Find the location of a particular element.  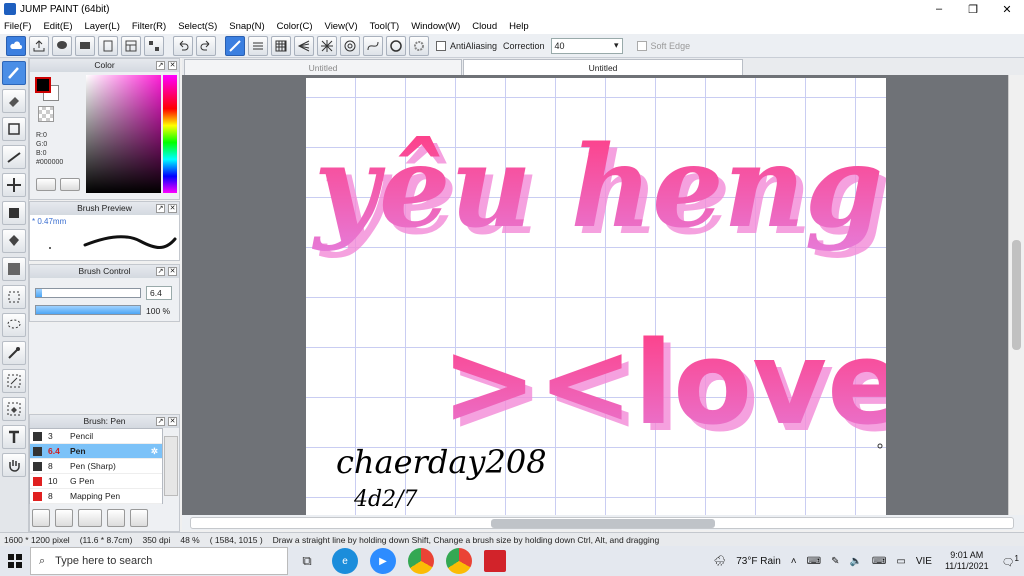

layout-button is located at coordinates (131, 45).